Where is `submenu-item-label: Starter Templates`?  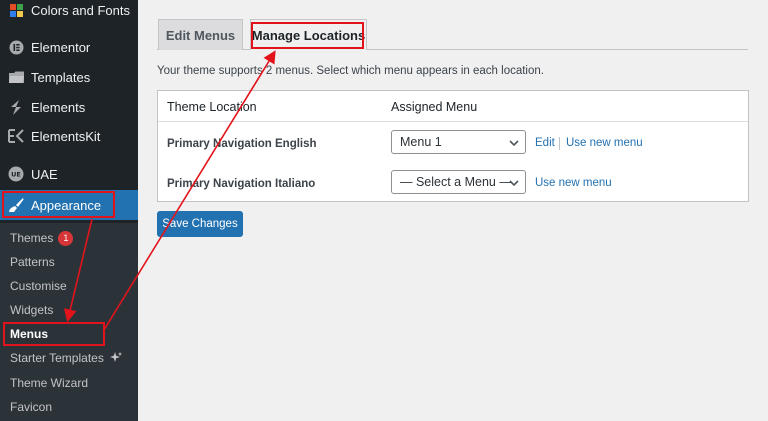
submenu-item-label: Starter Templates is located at coordinates (57, 358).